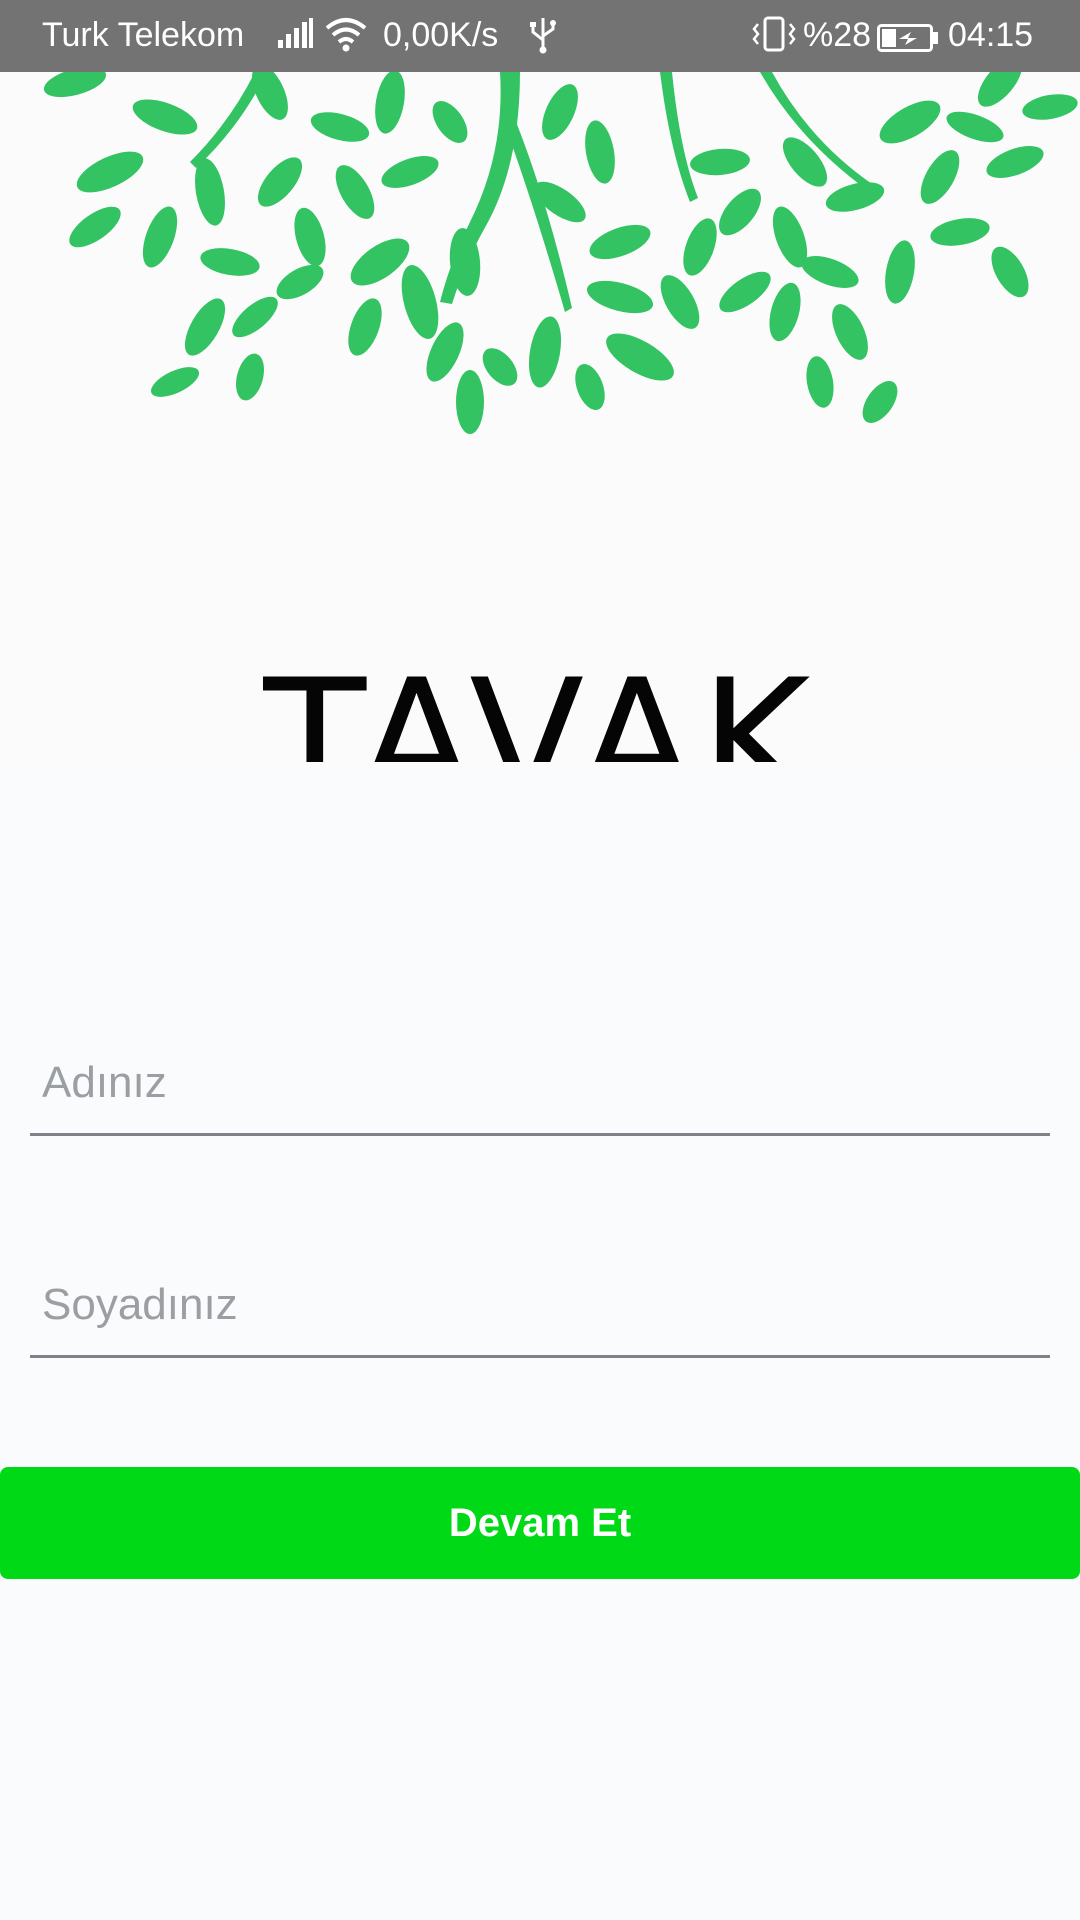 Image resolution: width=1080 pixels, height=1920 pixels. I want to click on first-name-input, so click(537, 1083).